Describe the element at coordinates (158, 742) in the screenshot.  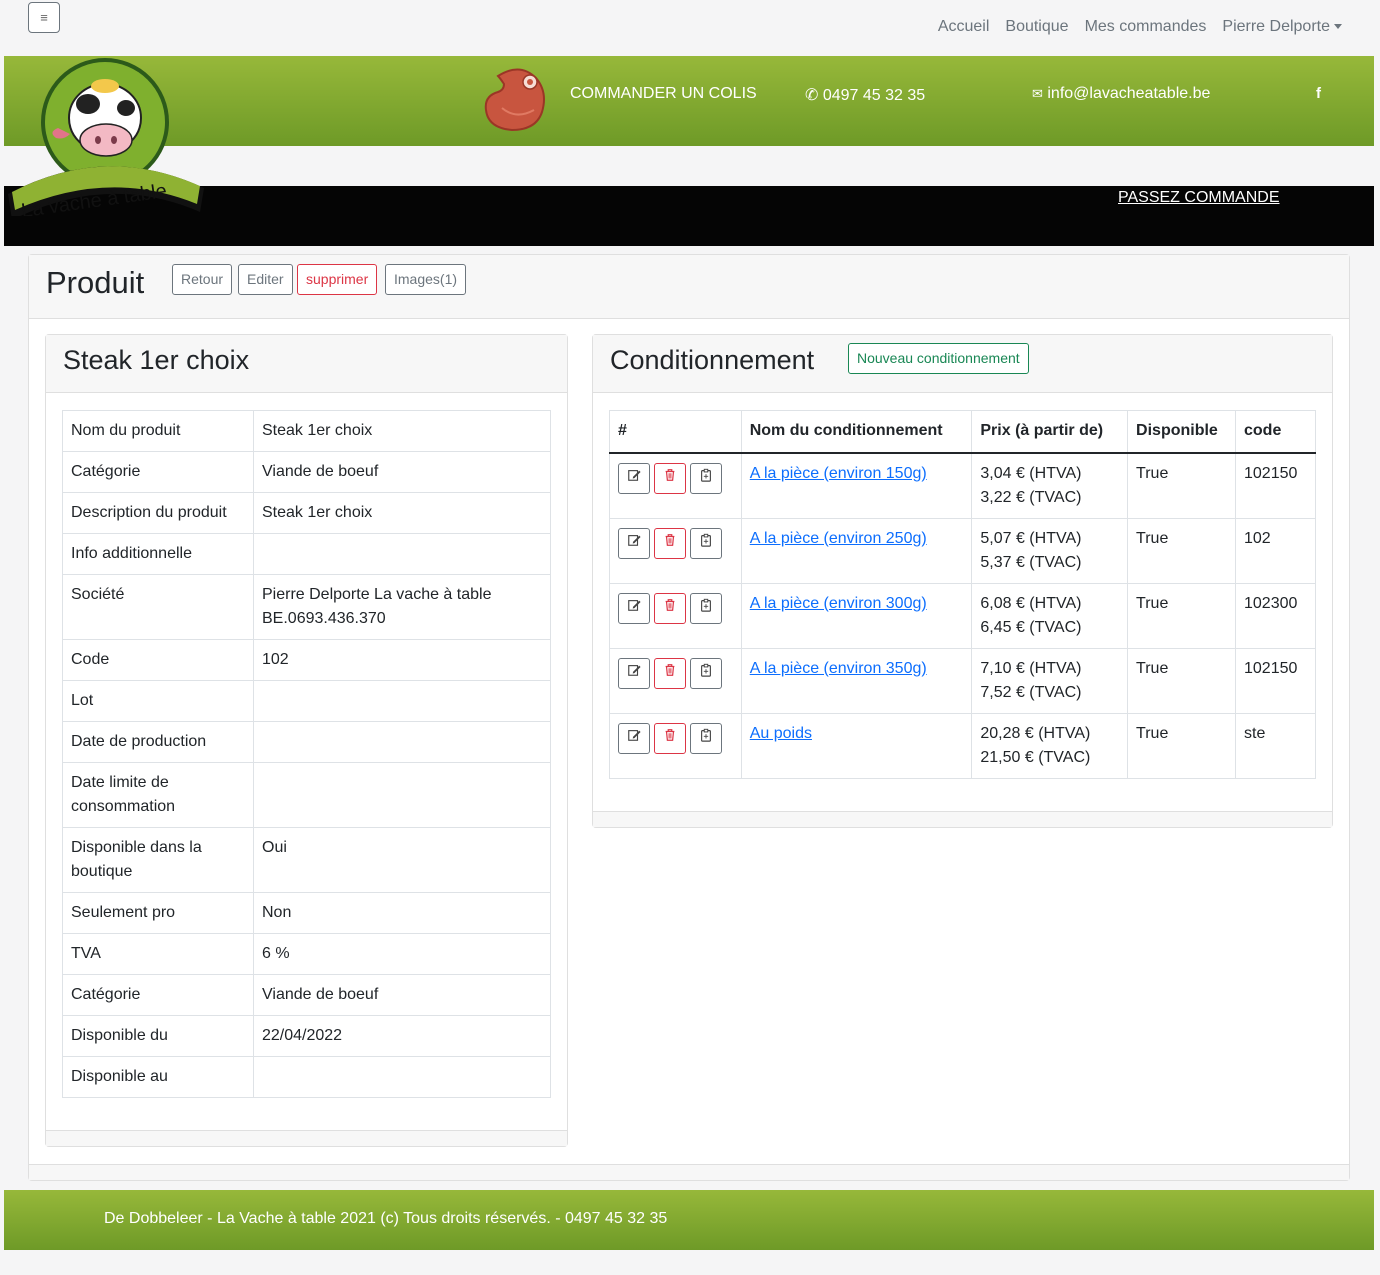
I see `product-info-label: Date de production` at that location.